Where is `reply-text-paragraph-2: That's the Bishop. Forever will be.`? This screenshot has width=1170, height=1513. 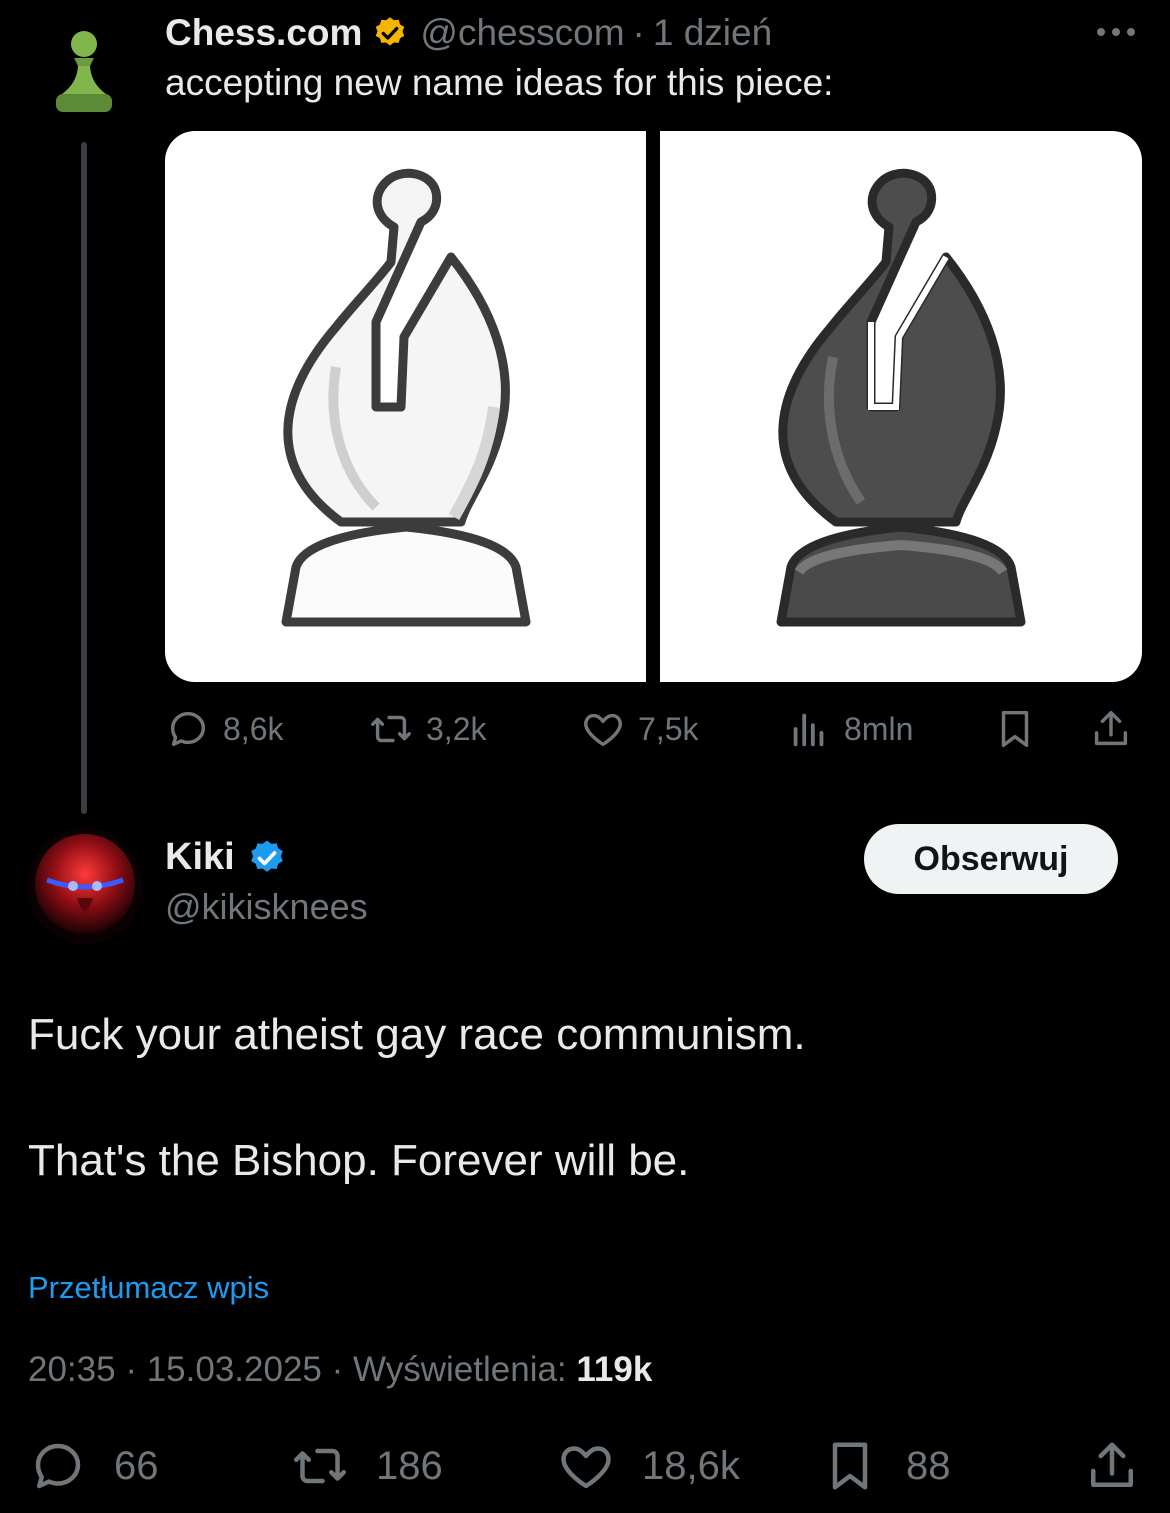
reply-text-paragraph-2: That's the Bishop. Forever will be. is located at coordinates (359, 1160).